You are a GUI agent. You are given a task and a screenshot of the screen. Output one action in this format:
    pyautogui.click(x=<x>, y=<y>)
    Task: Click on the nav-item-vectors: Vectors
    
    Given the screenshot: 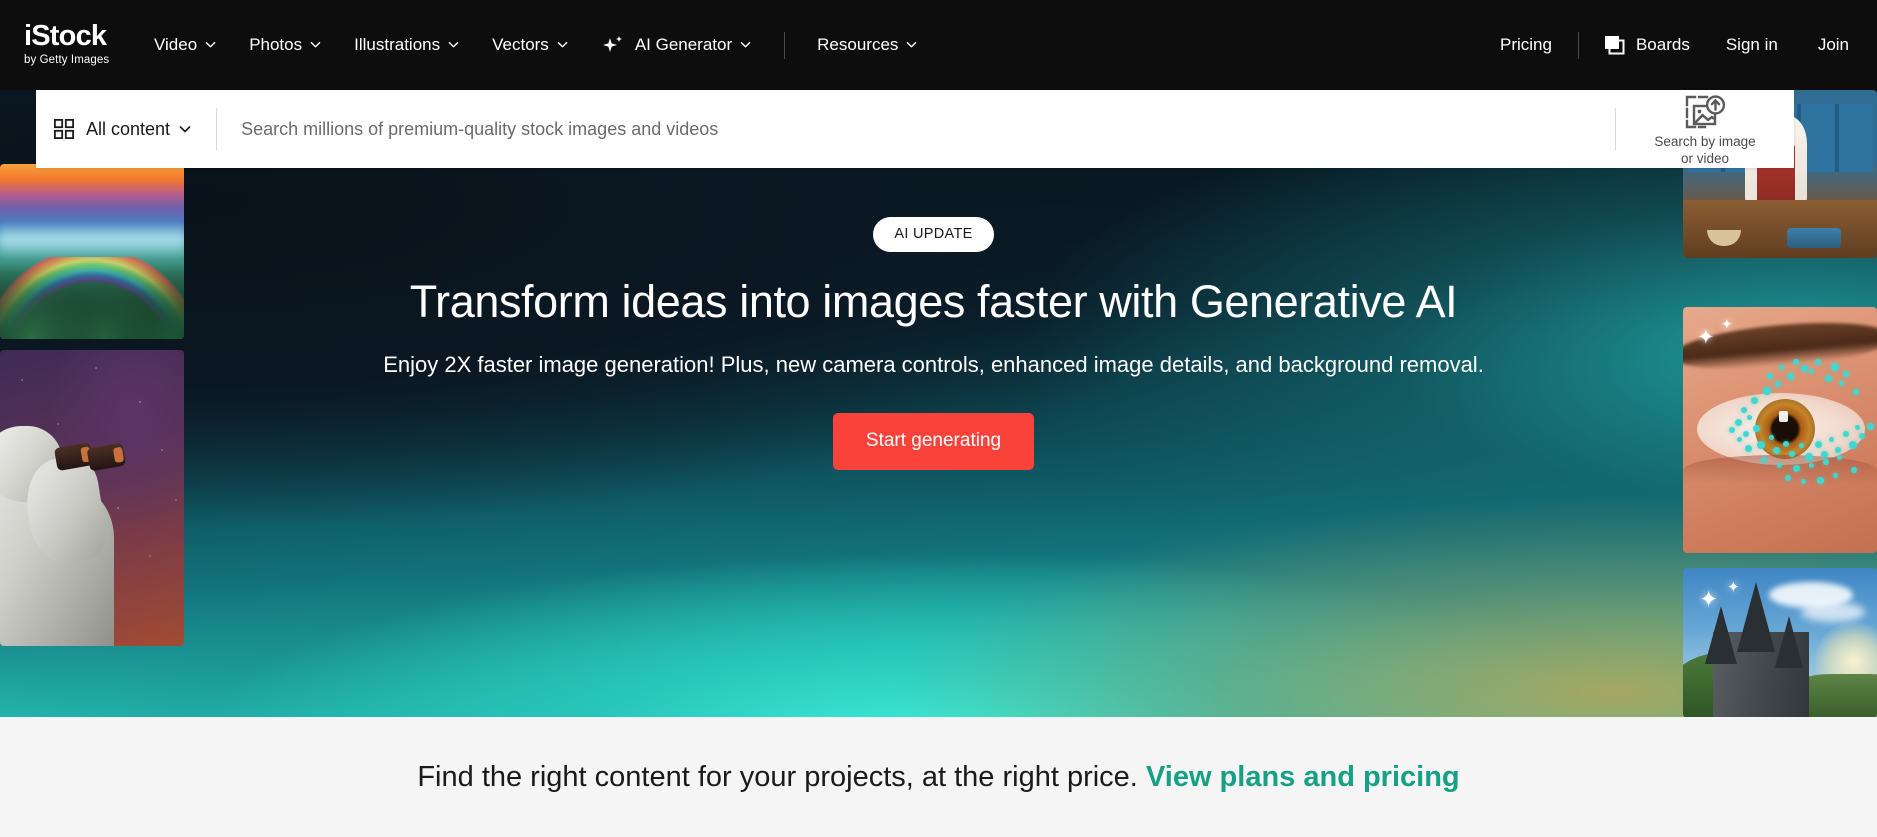 What is the action you would take?
    pyautogui.click(x=530, y=45)
    